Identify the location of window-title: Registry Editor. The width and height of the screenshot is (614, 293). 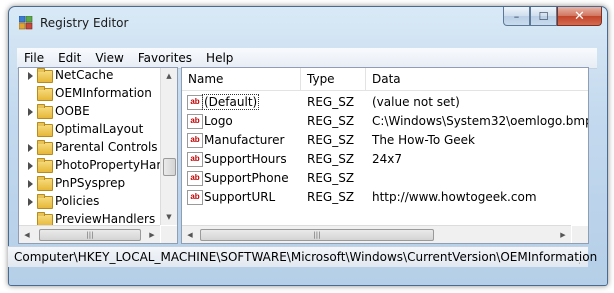
(84, 23).